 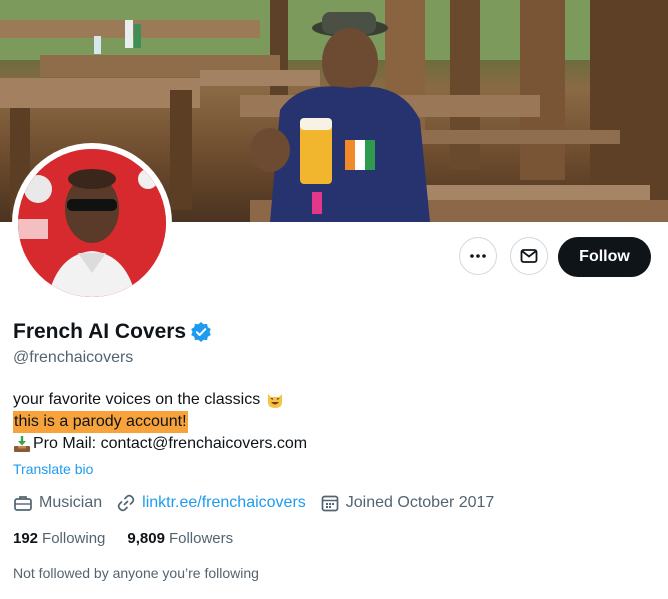 I want to click on joined-date: Joined October 2017, so click(x=420, y=502).